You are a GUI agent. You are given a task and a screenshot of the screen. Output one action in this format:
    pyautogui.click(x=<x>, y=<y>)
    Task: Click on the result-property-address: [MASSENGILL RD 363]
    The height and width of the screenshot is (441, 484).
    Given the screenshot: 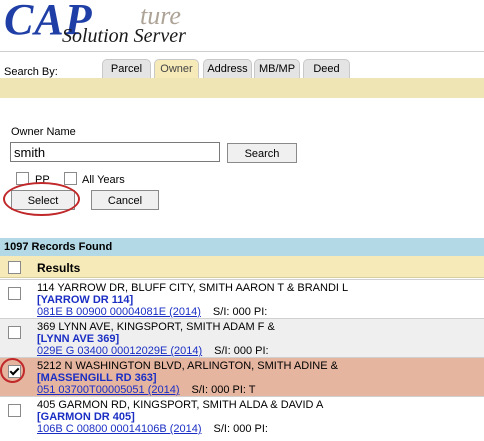 What is the action you would take?
    pyautogui.click(x=97, y=378)
    